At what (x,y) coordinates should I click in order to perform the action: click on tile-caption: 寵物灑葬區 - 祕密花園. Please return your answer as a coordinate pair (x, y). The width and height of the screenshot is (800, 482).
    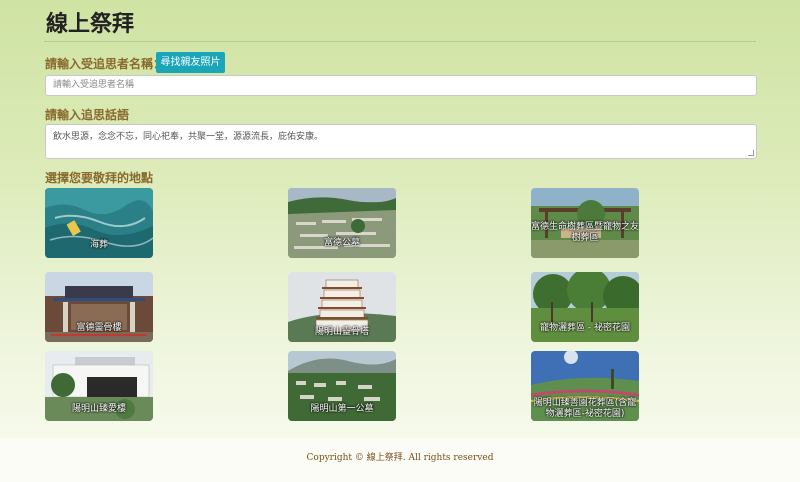
    Looking at the image, I should click on (585, 328).